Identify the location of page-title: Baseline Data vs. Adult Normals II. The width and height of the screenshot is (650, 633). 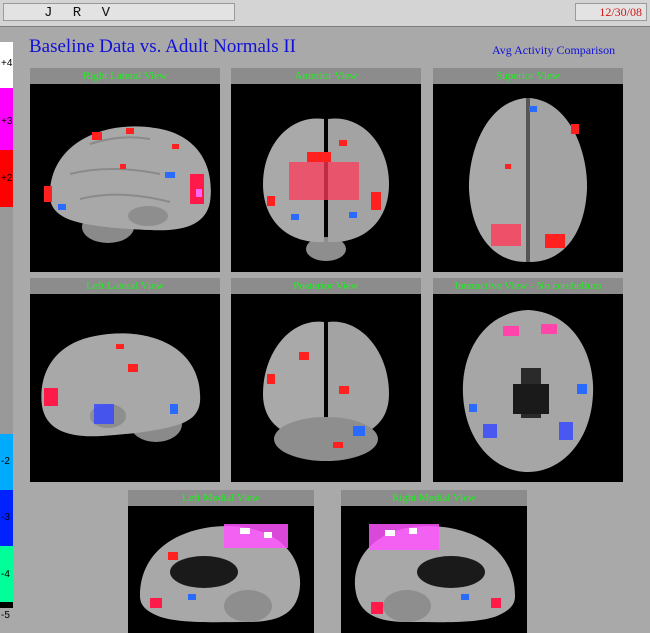
(163, 46).